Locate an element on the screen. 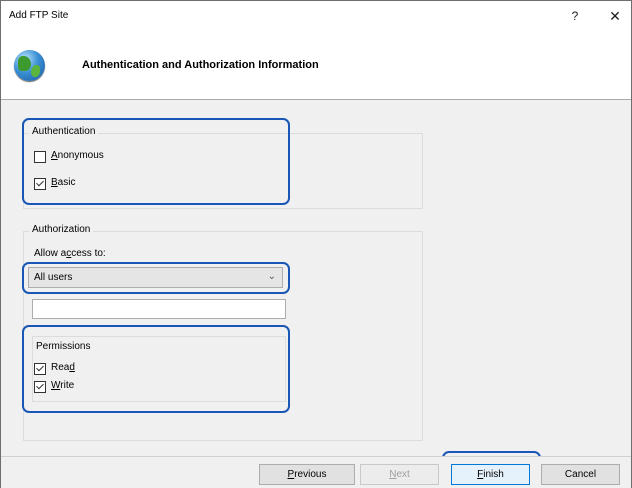 The height and width of the screenshot is (488, 632). next-button: Next is located at coordinates (399, 474).